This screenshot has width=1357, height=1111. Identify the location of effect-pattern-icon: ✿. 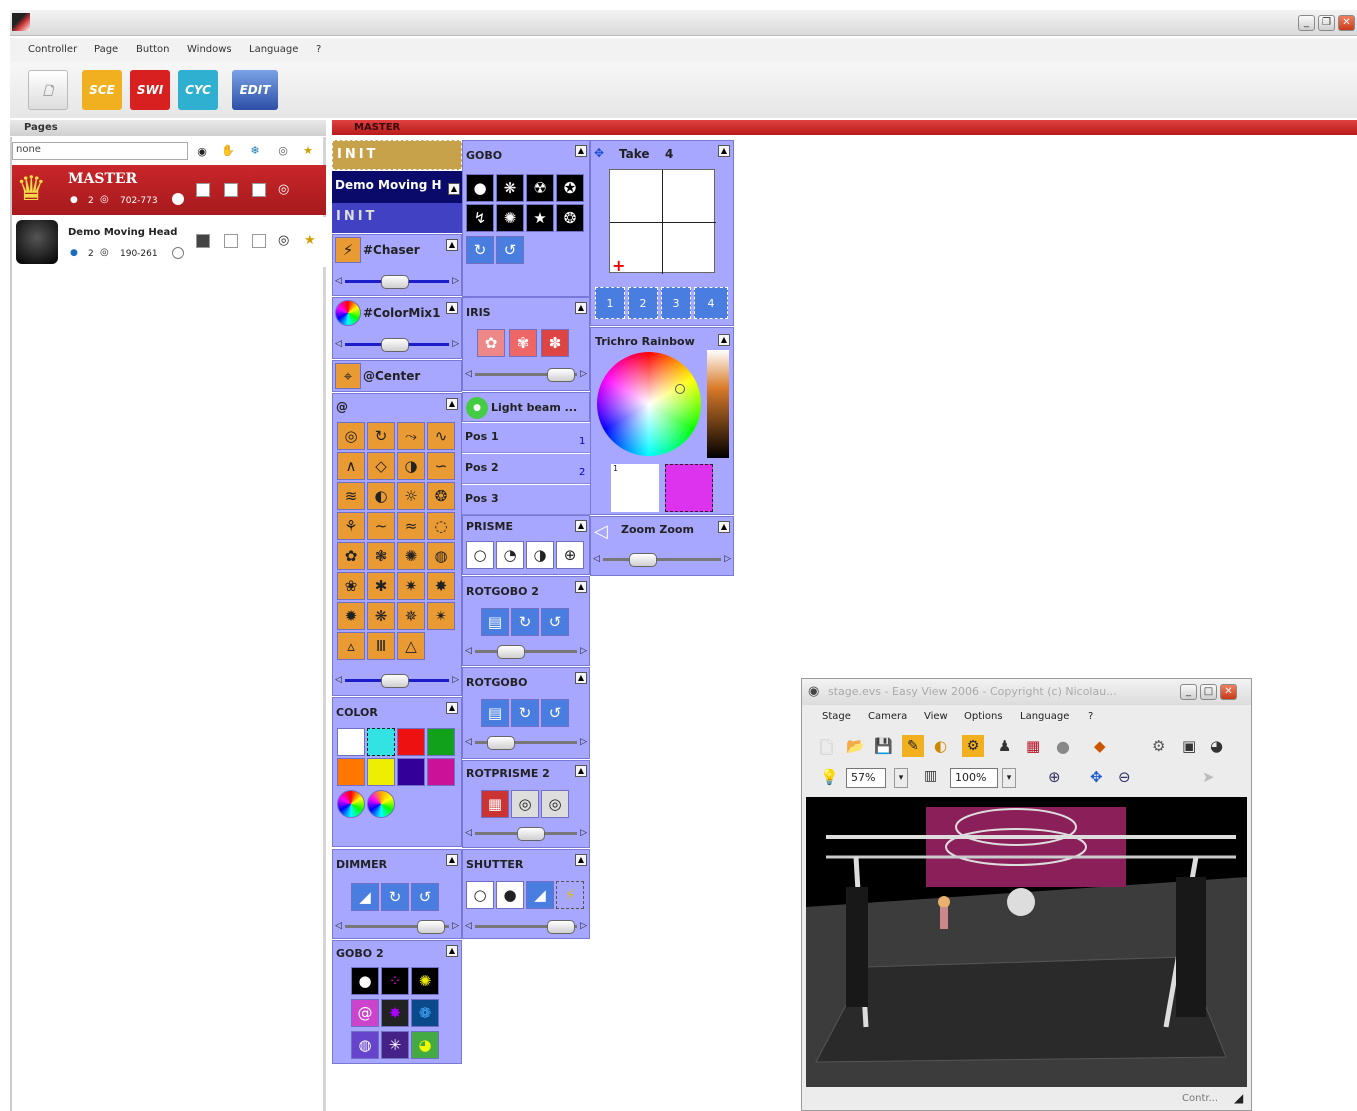
(351, 556).